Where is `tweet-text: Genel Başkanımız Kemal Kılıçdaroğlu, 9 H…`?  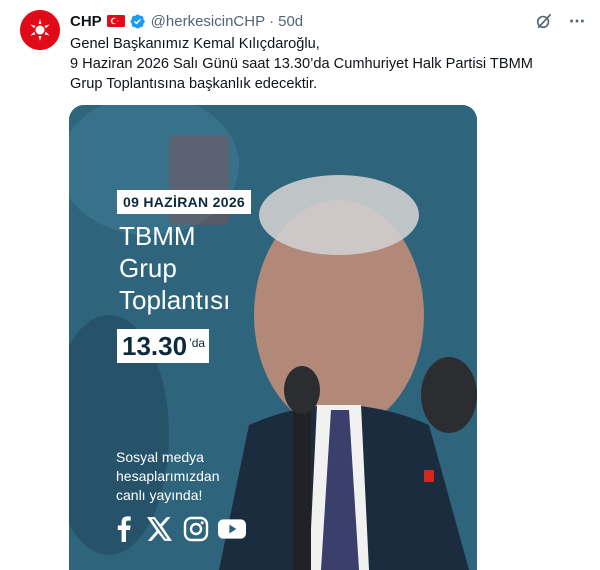
tweet-text: Genel Başkanımız Kemal Kılıçdaroğlu, 9 H… is located at coordinates (320, 64).